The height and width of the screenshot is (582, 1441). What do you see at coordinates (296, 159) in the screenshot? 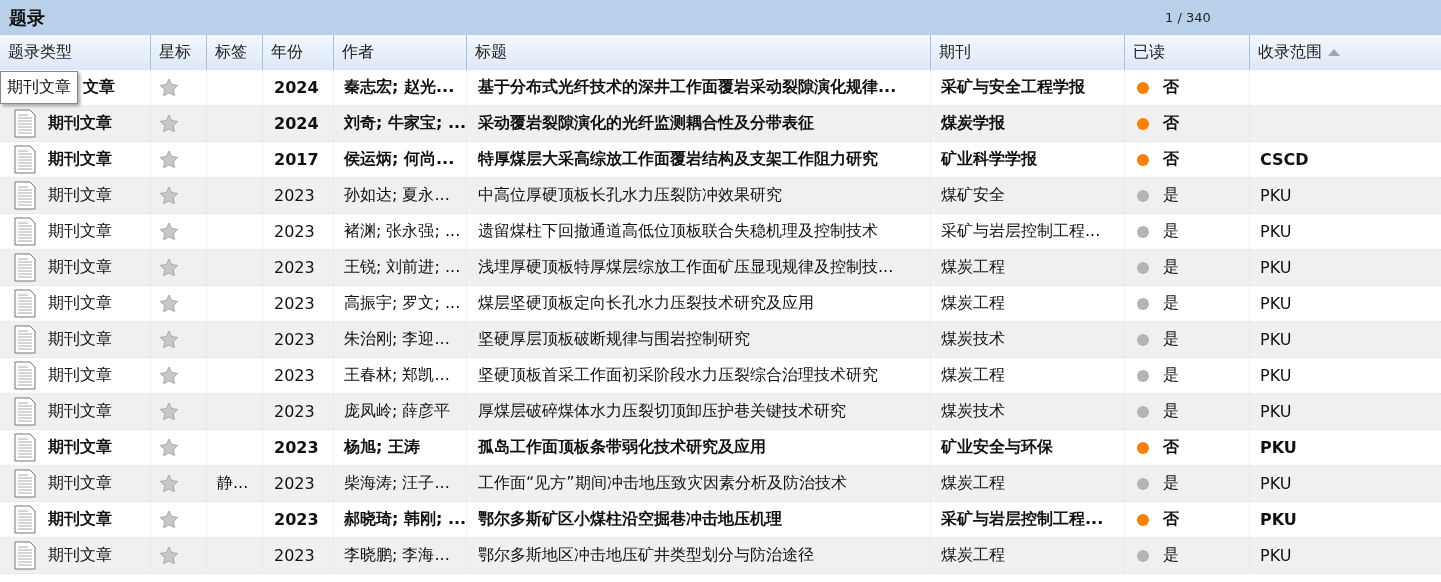
I see `table-cell: 2017` at bounding box center [296, 159].